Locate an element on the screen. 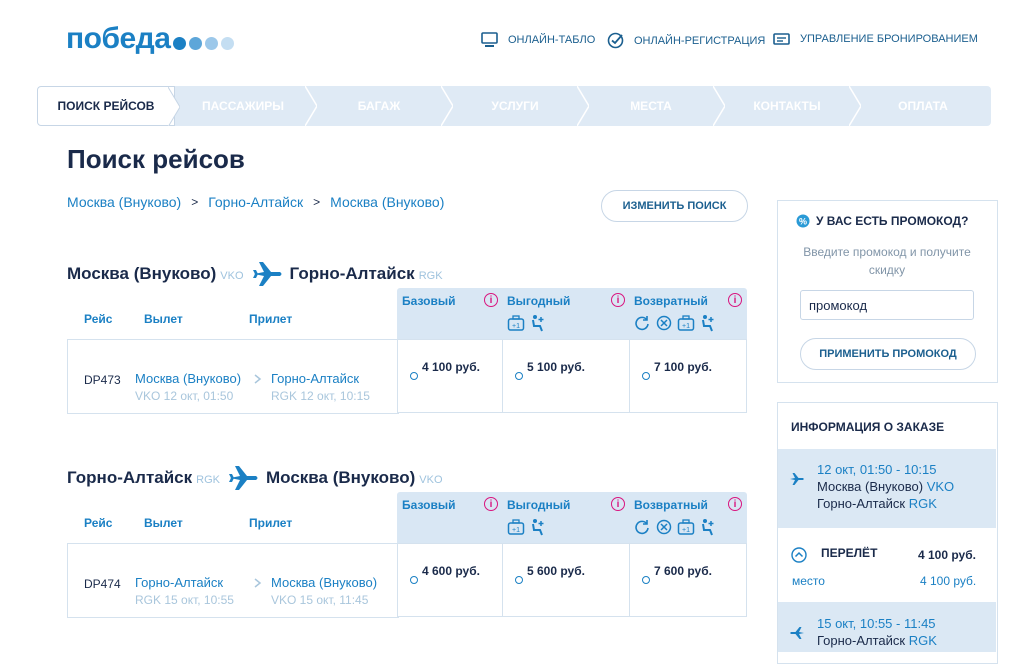  arrival-info: RGK 12 окт, 10:15 is located at coordinates (320, 396).